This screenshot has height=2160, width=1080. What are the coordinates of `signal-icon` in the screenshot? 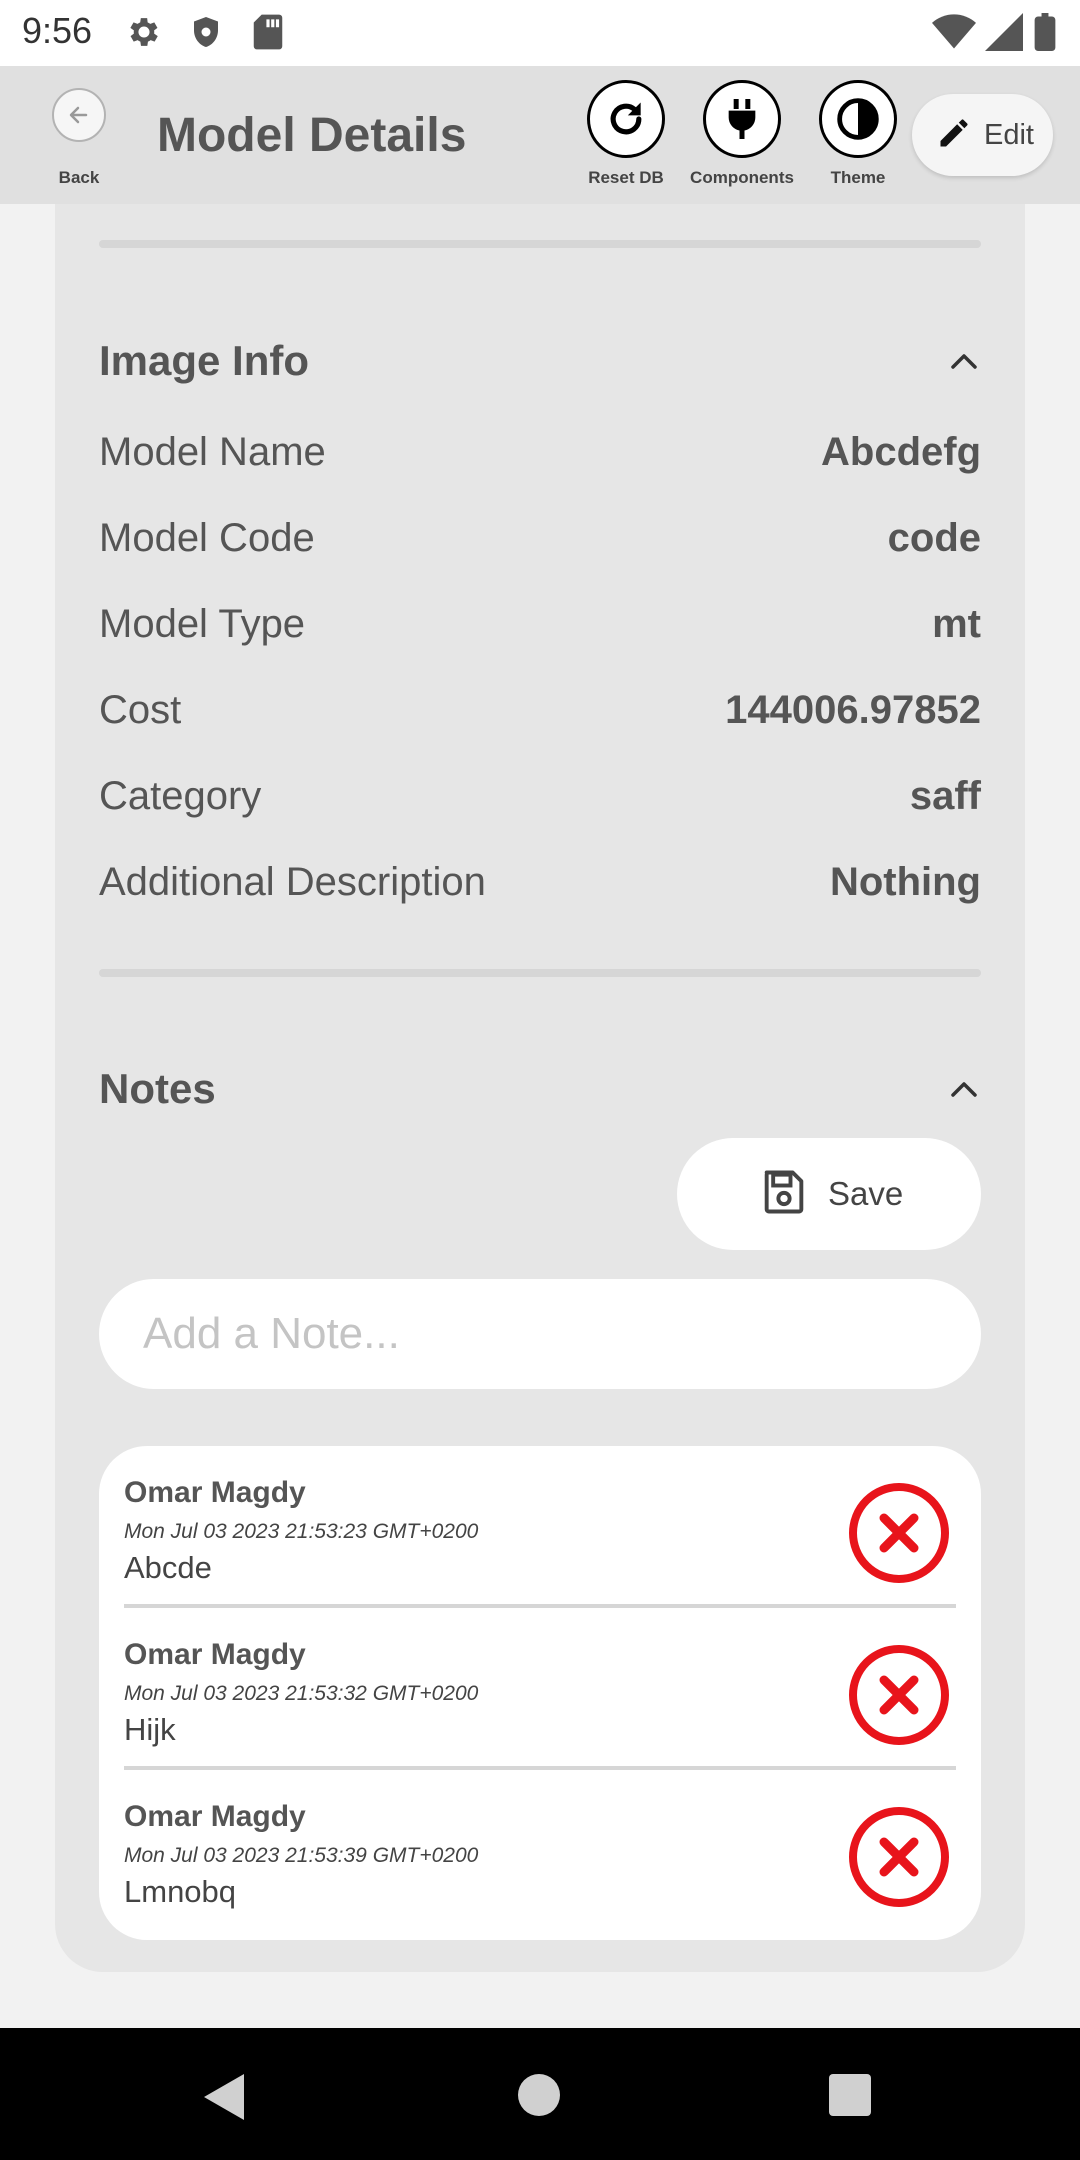 It's located at (1004, 34).